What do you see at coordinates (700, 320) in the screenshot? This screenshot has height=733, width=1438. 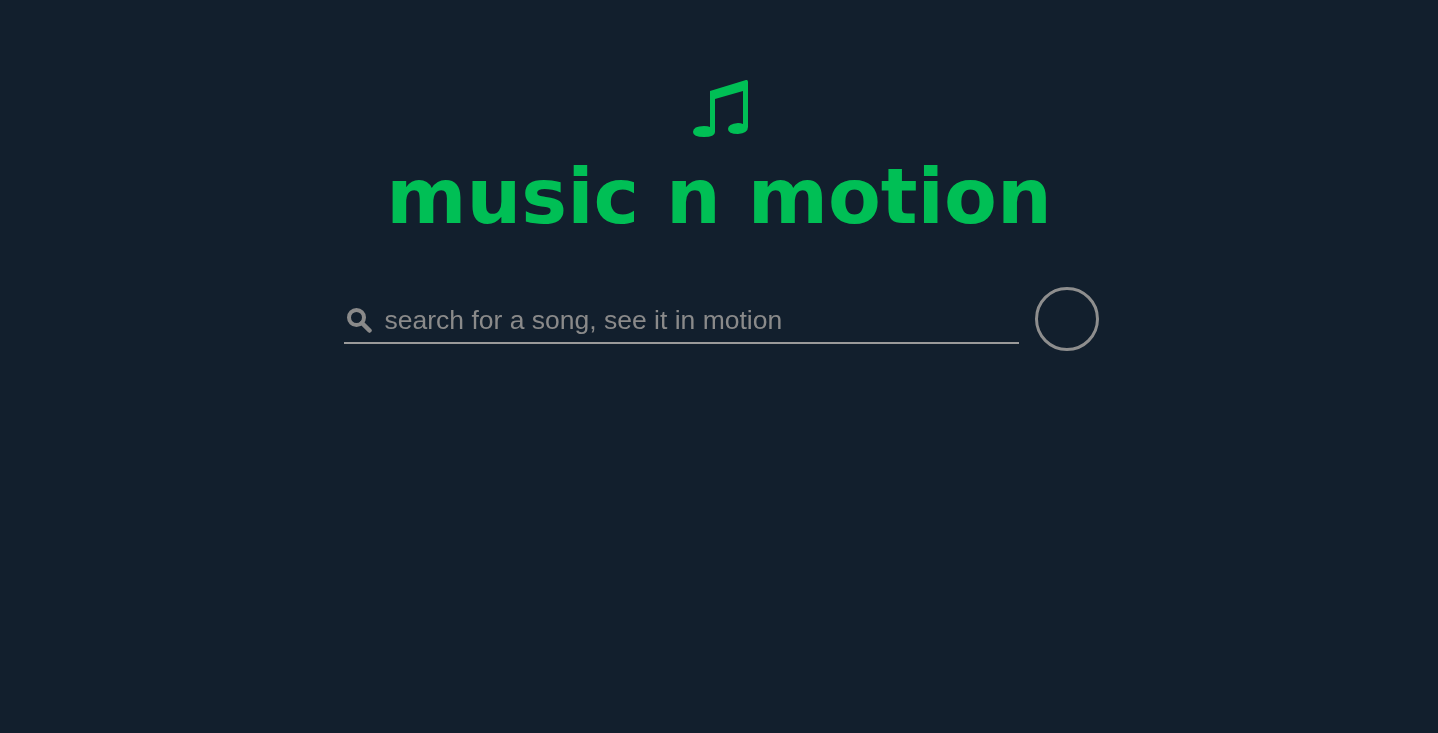 I see `search-field: search for a song, see it in motion` at bounding box center [700, 320].